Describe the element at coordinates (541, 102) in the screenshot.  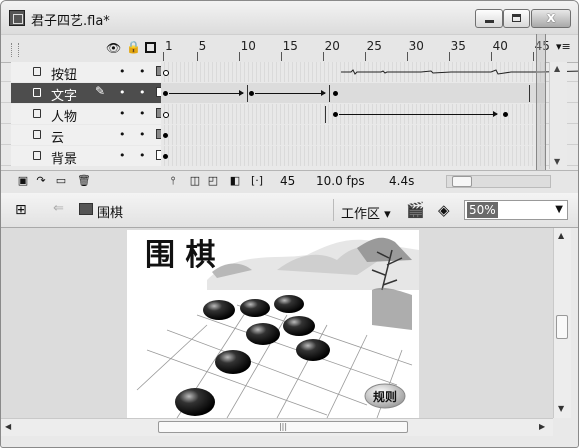
I see `playhead` at that location.